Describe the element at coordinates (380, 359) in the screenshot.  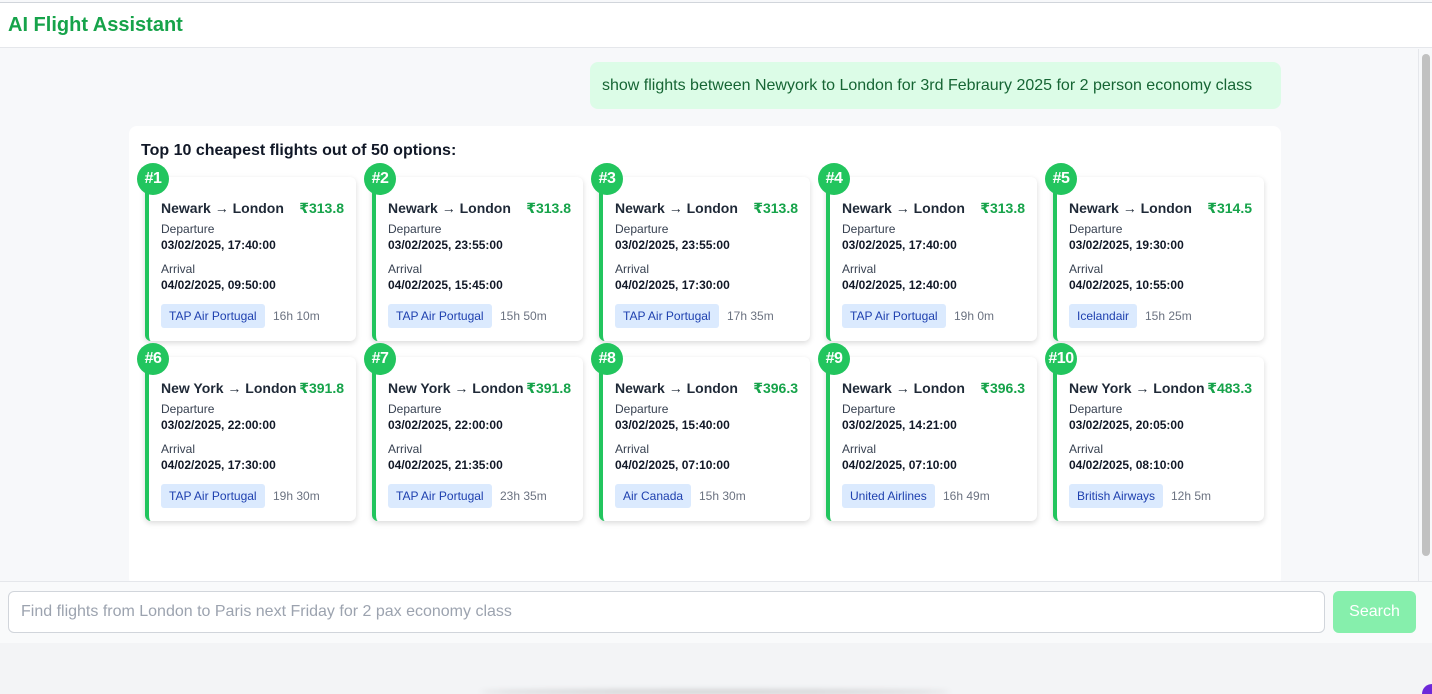
I see `rank-badge: #7` at that location.